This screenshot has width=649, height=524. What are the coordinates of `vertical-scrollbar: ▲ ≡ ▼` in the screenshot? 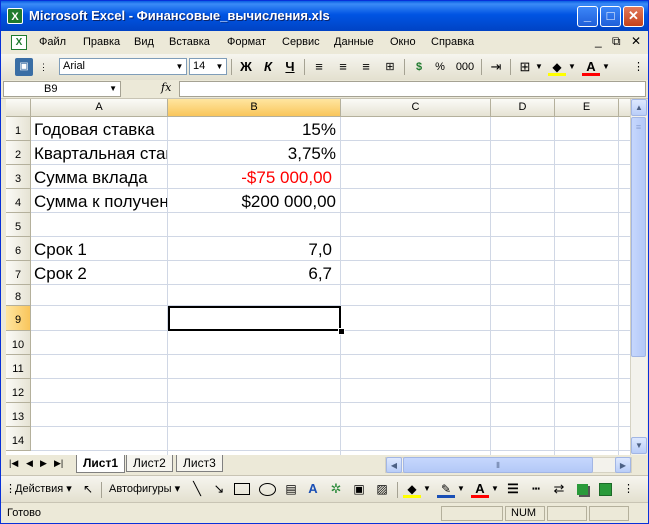 It's located at (638, 277).